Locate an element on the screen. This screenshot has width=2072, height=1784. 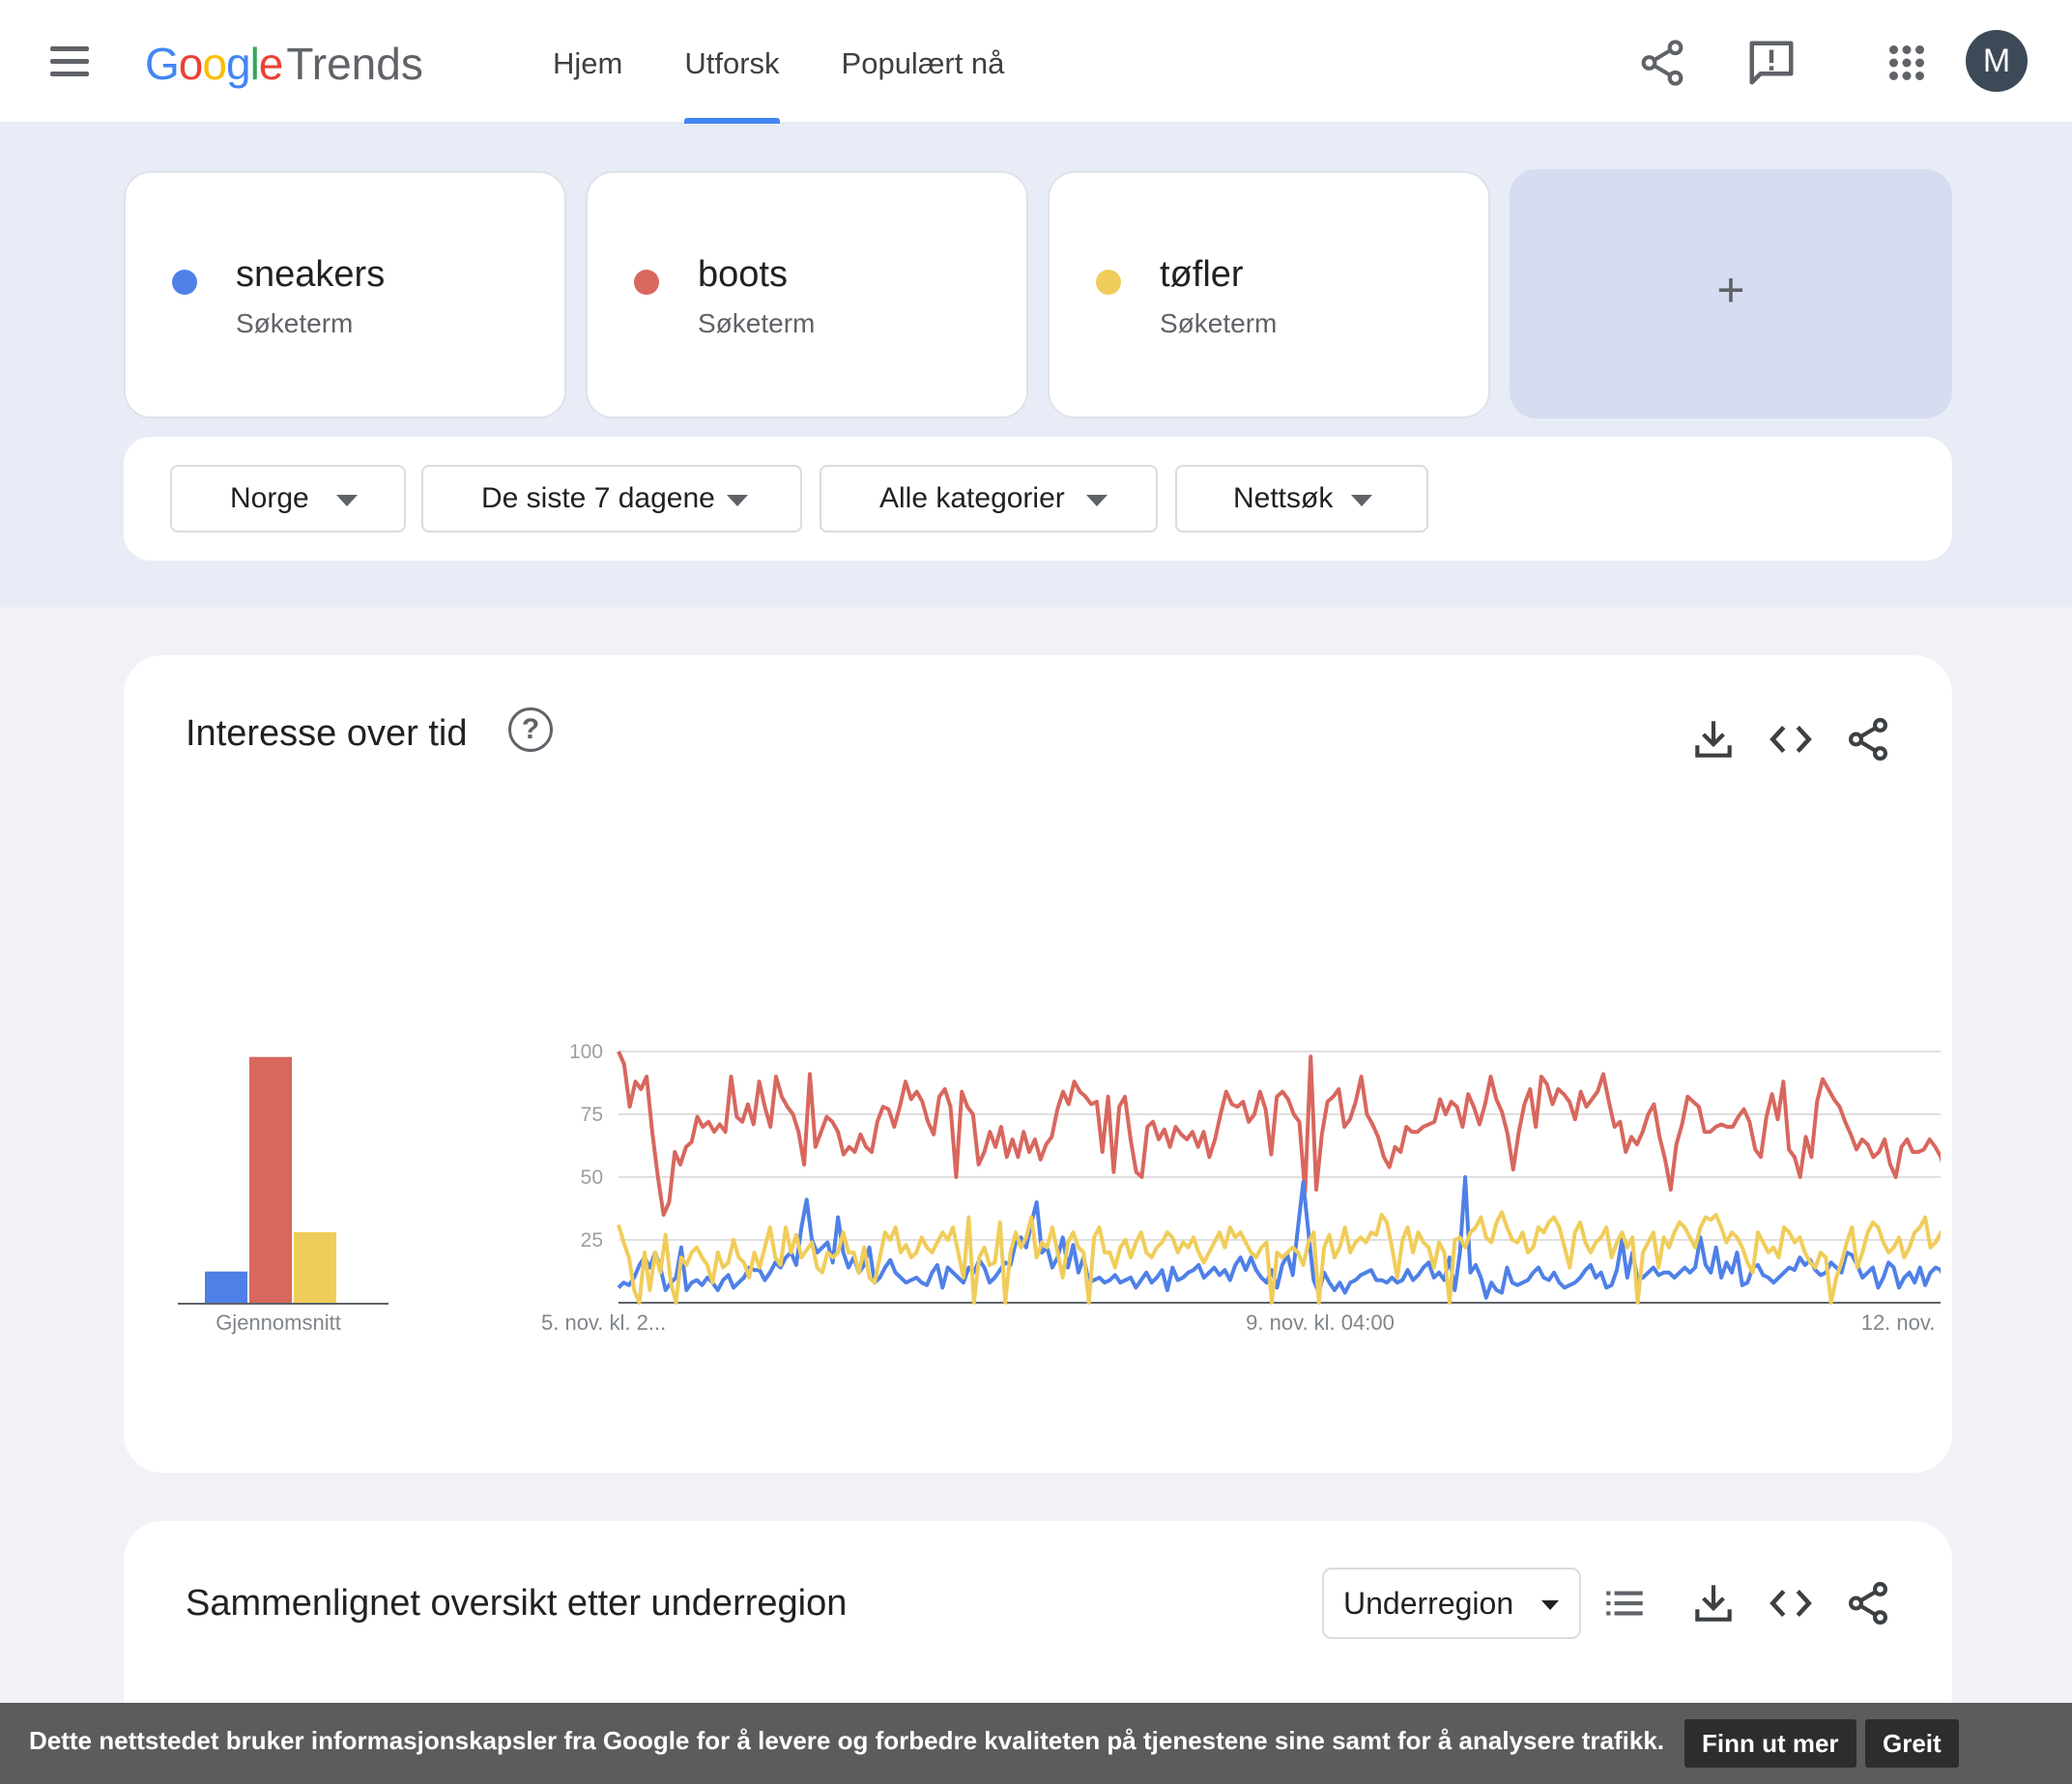
plus-icon: + is located at coordinates (1730, 290).